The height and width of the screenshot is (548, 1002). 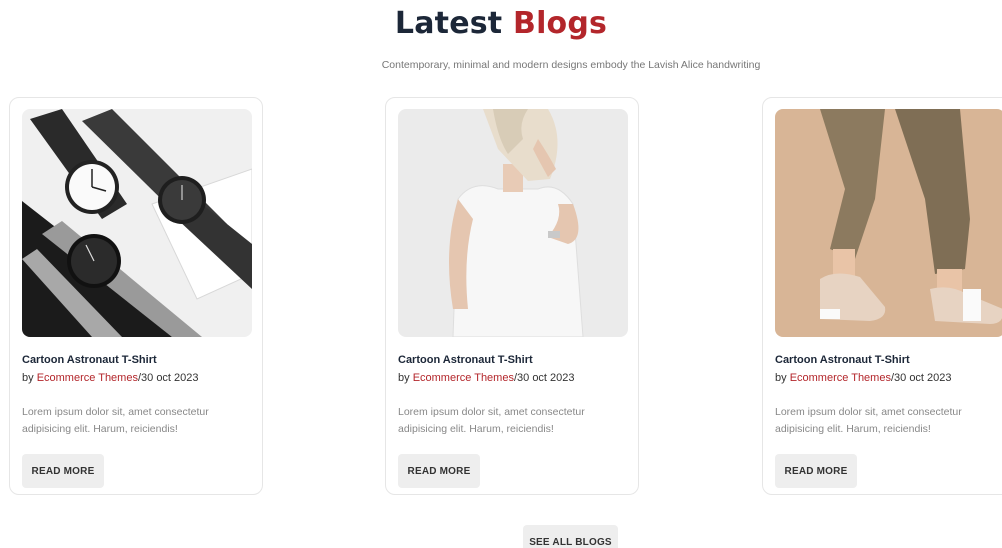 What do you see at coordinates (570, 536) in the screenshot?
I see `see-all-blogs-button: SEE ALL BLOGS` at bounding box center [570, 536].